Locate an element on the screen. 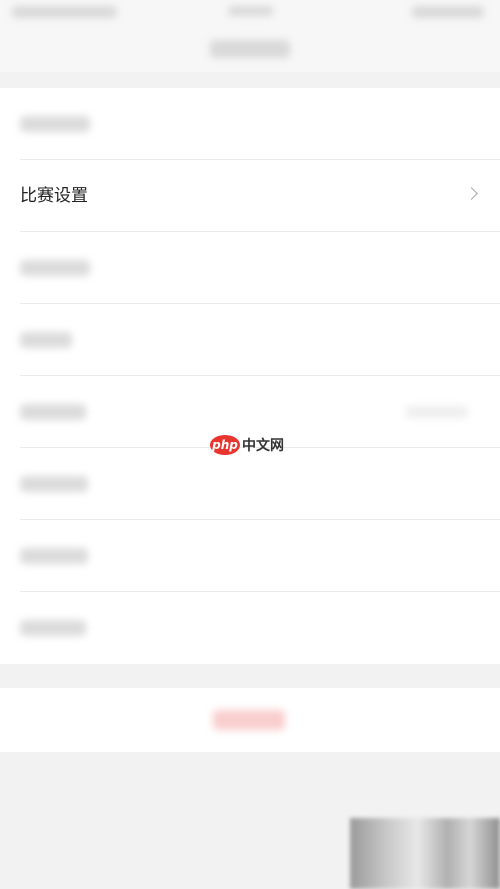  php-logo: php is located at coordinates (225, 445).